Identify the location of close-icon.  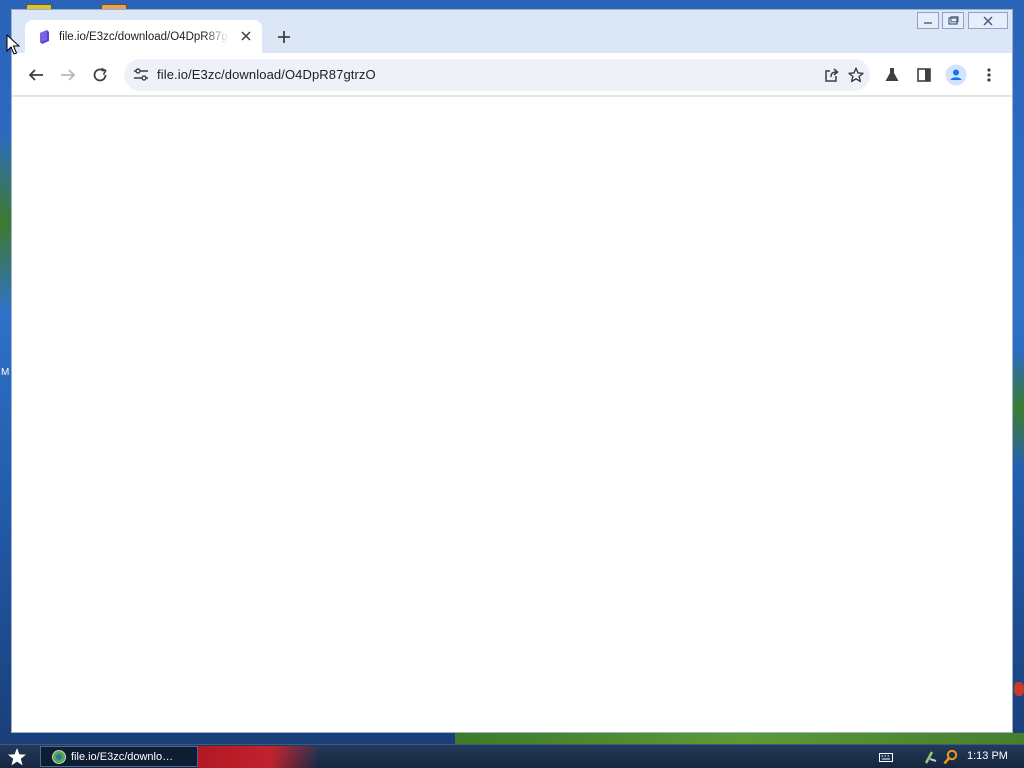
(246, 36).